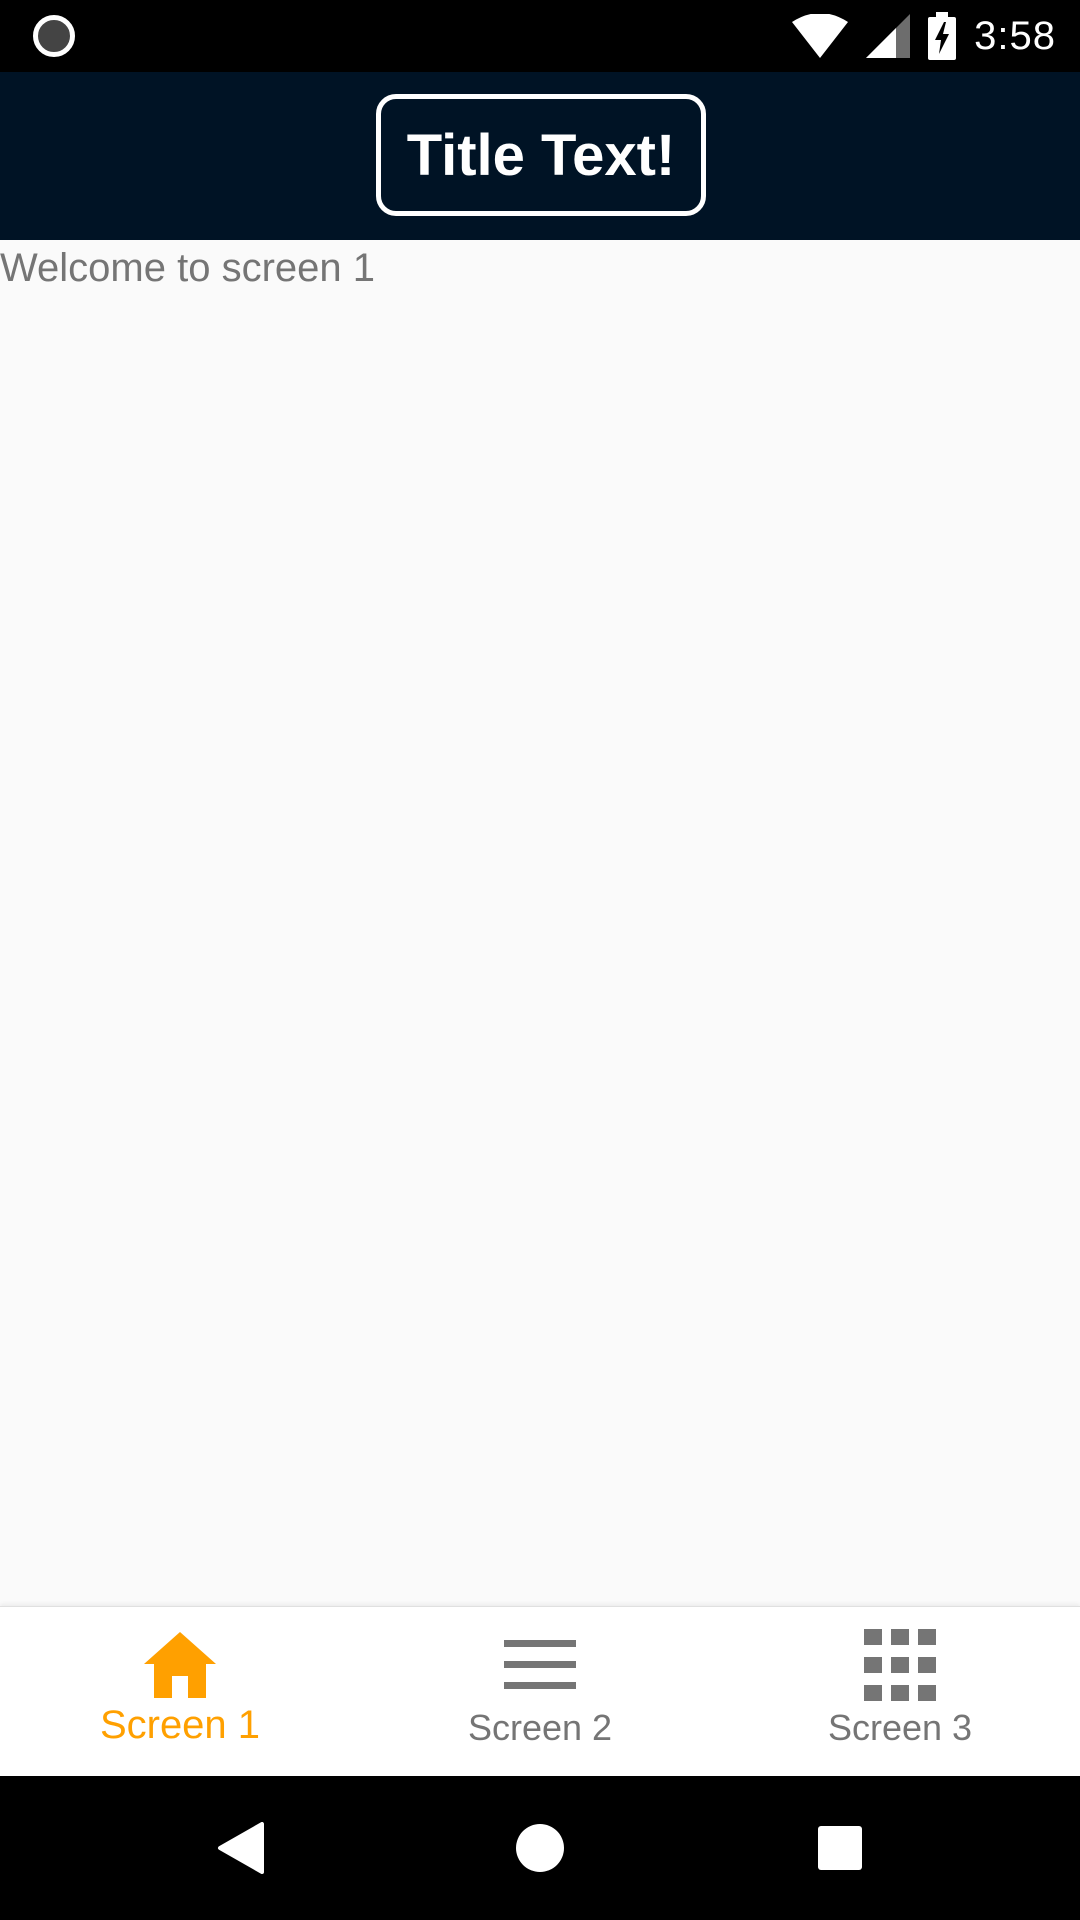 This screenshot has width=1080, height=1920. What do you see at coordinates (900, 1727) in the screenshot?
I see `nav-label-screen-3: Screen 3` at bounding box center [900, 1727].